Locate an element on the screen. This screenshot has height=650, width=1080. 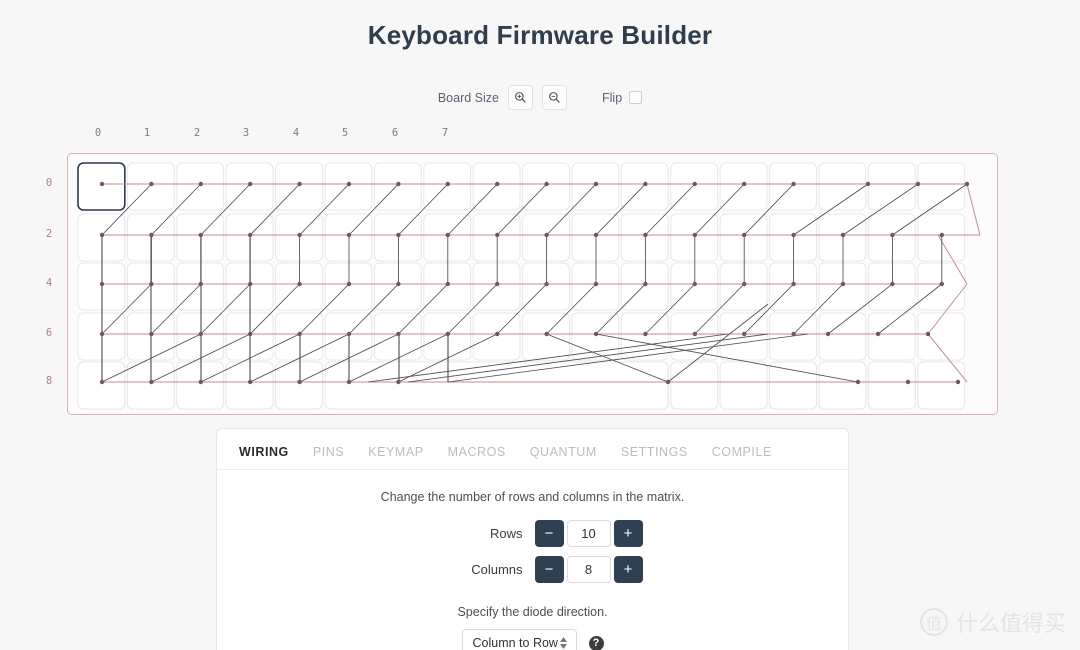
help-icon: ? is located at coordinates (596, 642).